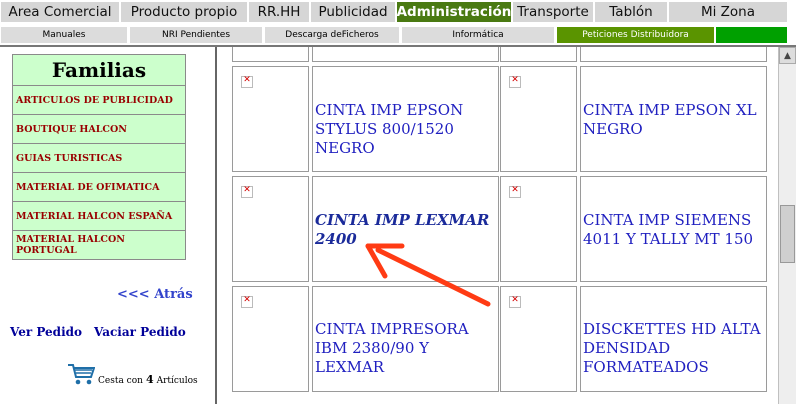 The width and height of the screenshot is (796, 404). Describe the element at coordinates (60, 12) in the screenshot. I see `nav-area-comercial: Area Comercial` at that location.